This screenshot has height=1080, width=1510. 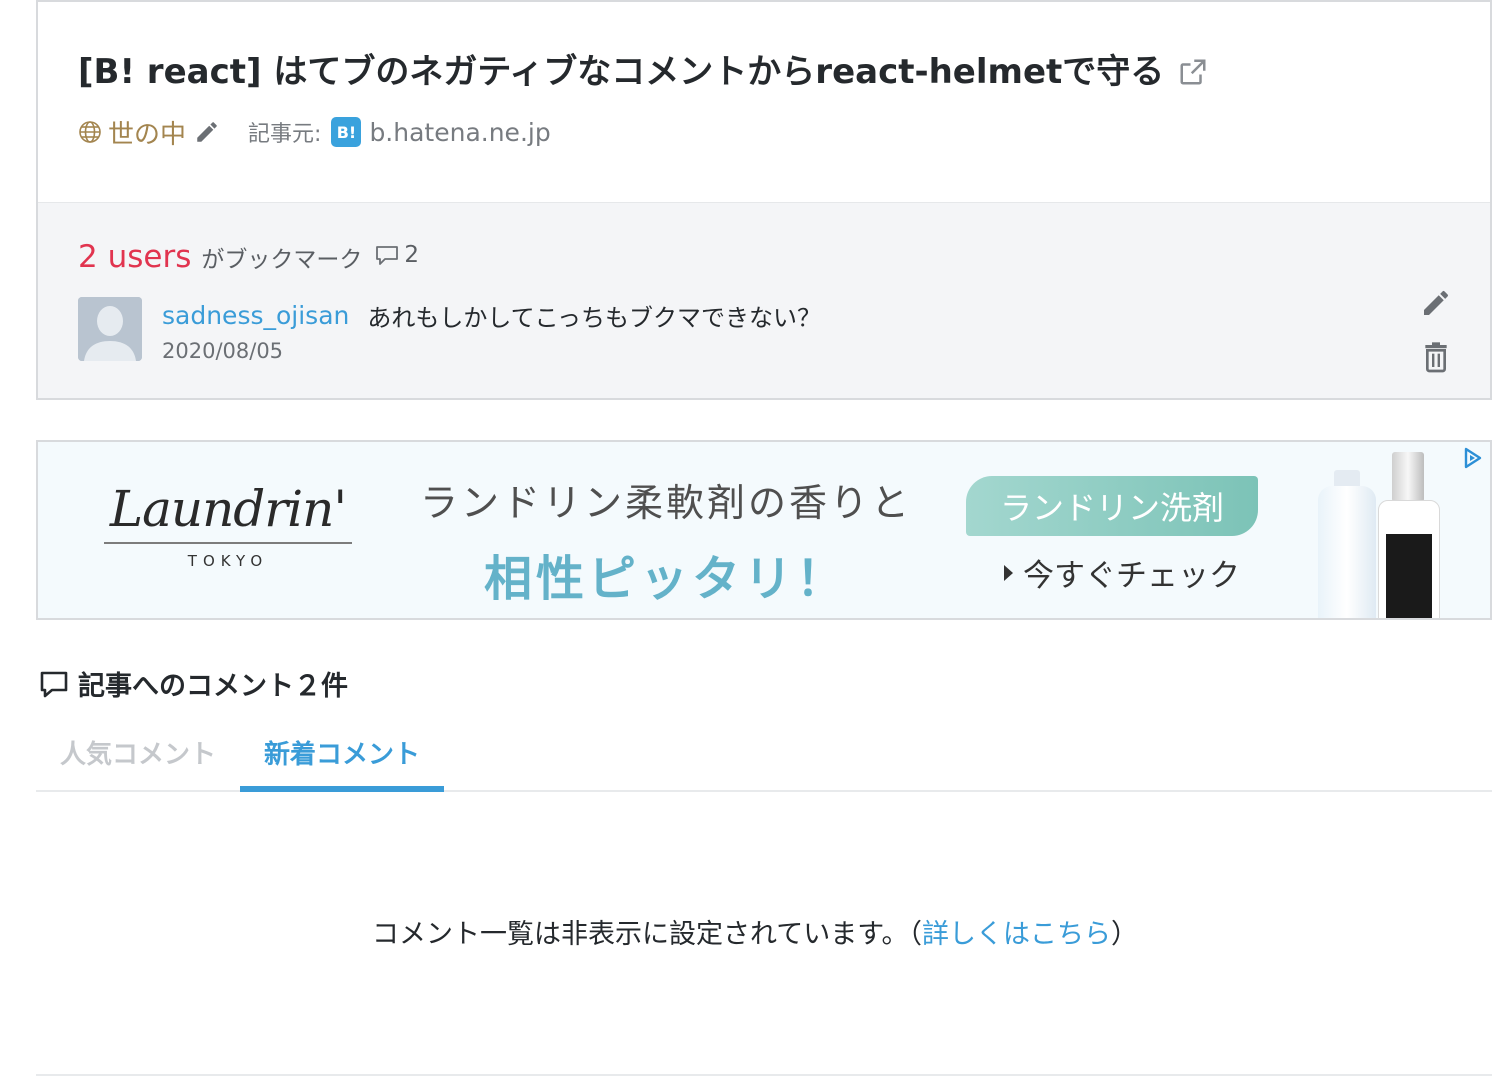 I want to click on users-line: 2 users がブックマーク 2, so click(x=764, y=259).